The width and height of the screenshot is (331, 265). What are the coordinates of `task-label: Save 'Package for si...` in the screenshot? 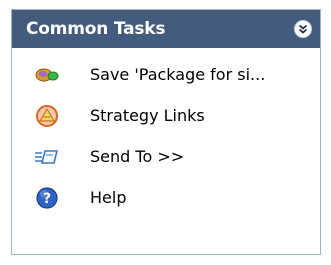 It's located at (178, 74).